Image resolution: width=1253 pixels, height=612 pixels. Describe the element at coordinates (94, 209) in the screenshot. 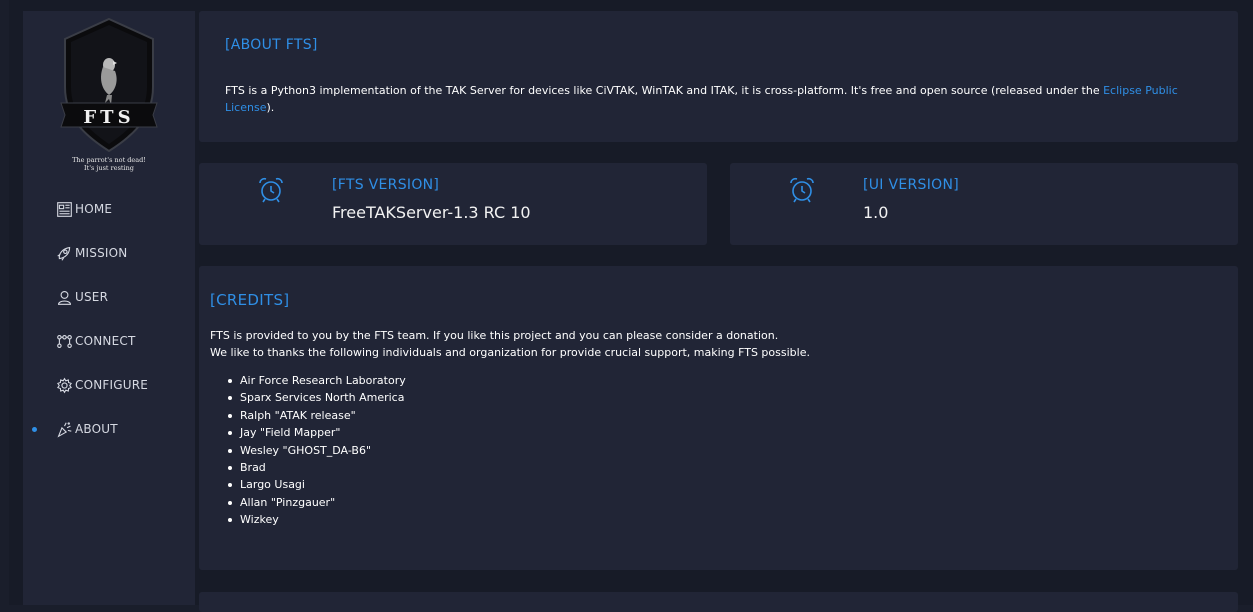

I see `sidebar-item-label: HOME` at that location.